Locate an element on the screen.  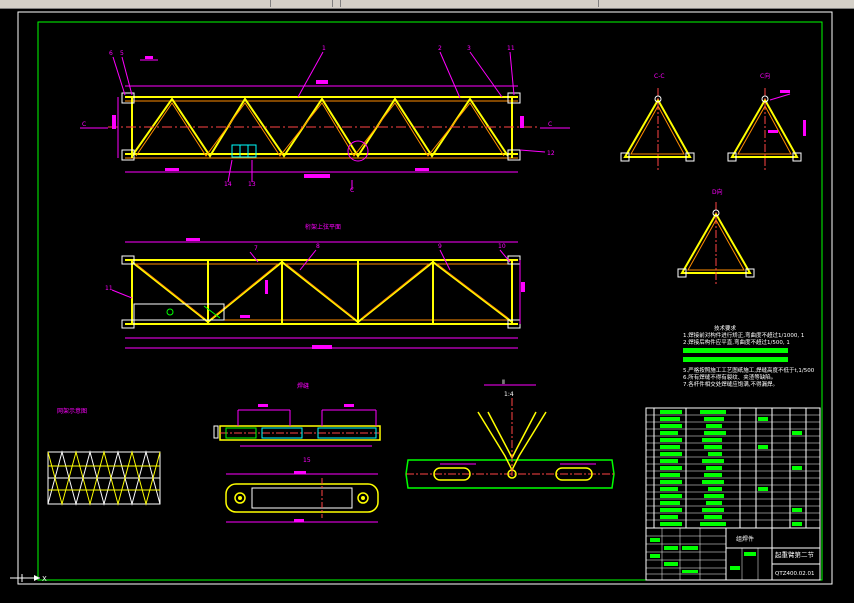
weld-detail: 焊缝 is located at coordinates (297, 414).